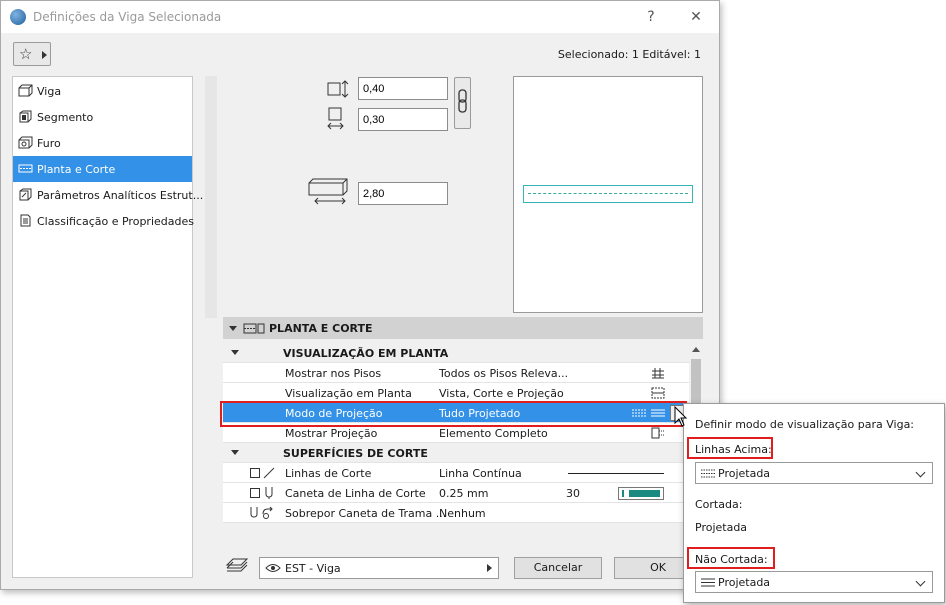 The width and height of the screenshot is (946, 605). Describe the element at coordinates (805, 424) in the screenshot. I see `popup-heading: Definir modo de visualização para Viga:` at that location.